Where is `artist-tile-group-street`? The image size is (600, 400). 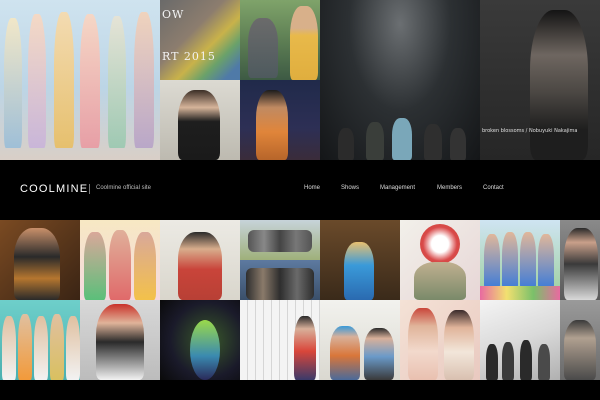
artist-tile-group-street is located at coordinates (280, 280).